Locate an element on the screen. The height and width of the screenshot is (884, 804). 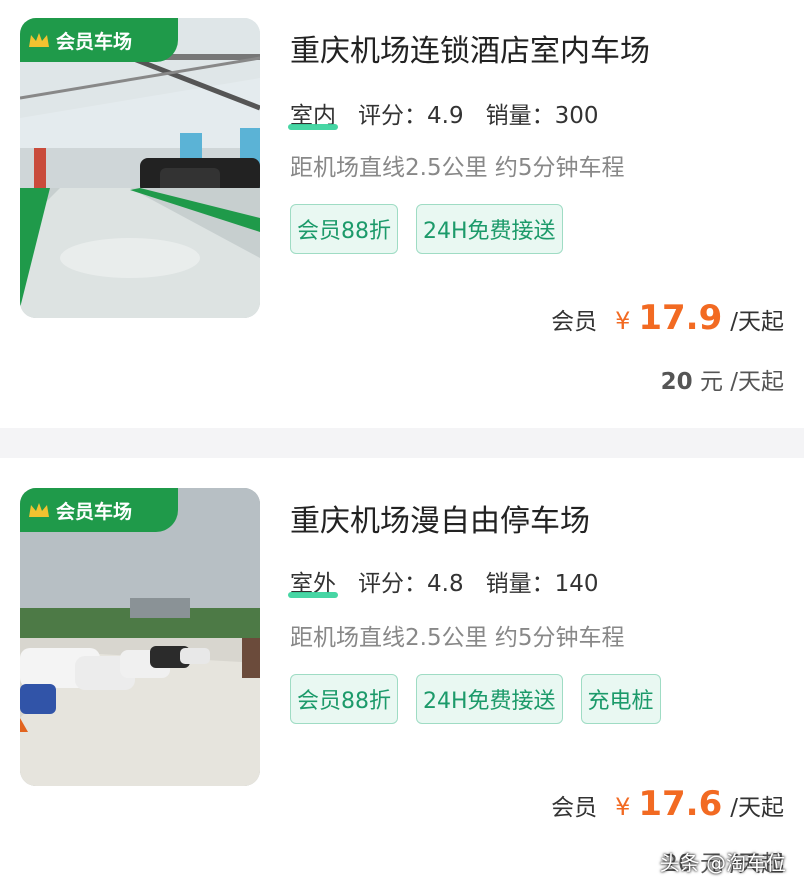
parking-type-label: 室外 is located at coordinates (313, 581).